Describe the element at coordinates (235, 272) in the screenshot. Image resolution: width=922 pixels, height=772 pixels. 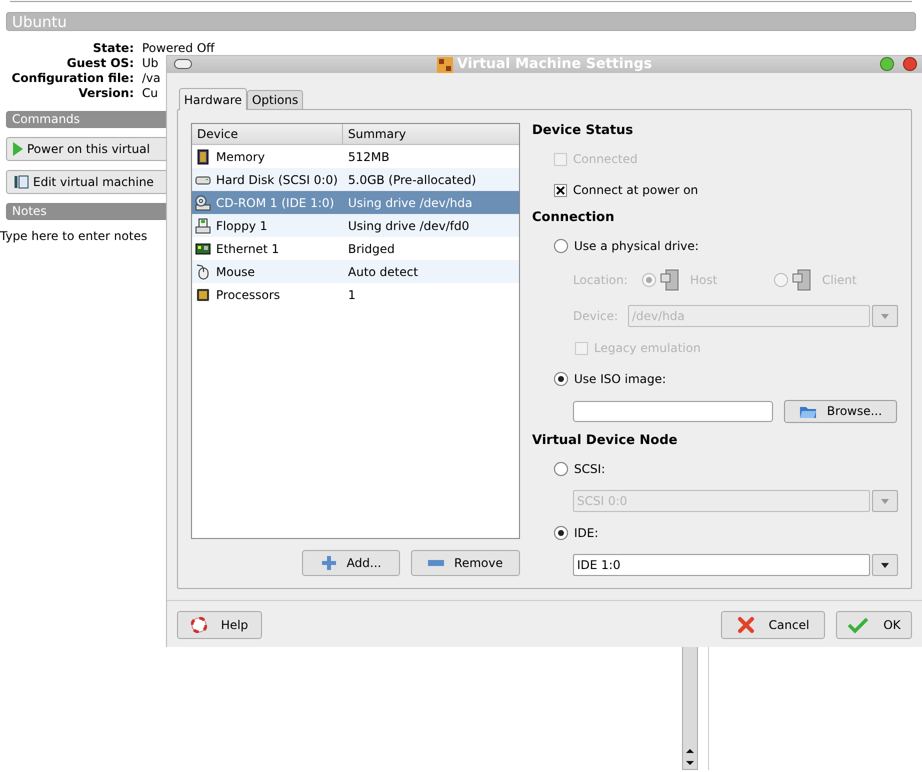
I see `device-name: Mouse` at that location.